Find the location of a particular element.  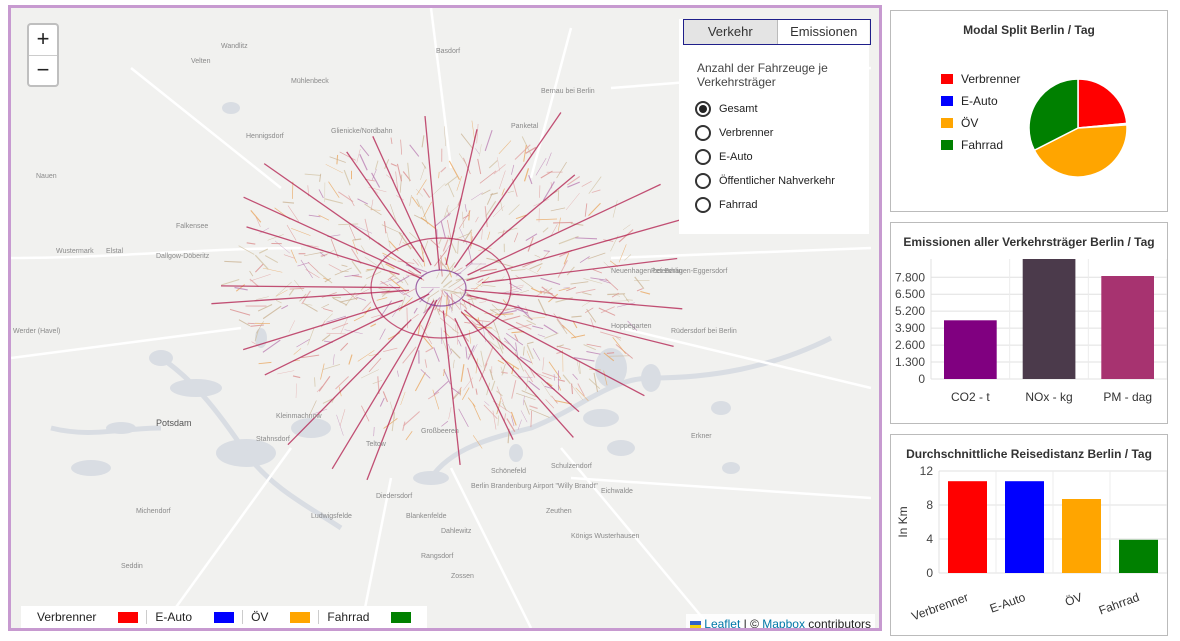

place-label: Glienicke/Nordbahn is located at coordinates (362, 131).